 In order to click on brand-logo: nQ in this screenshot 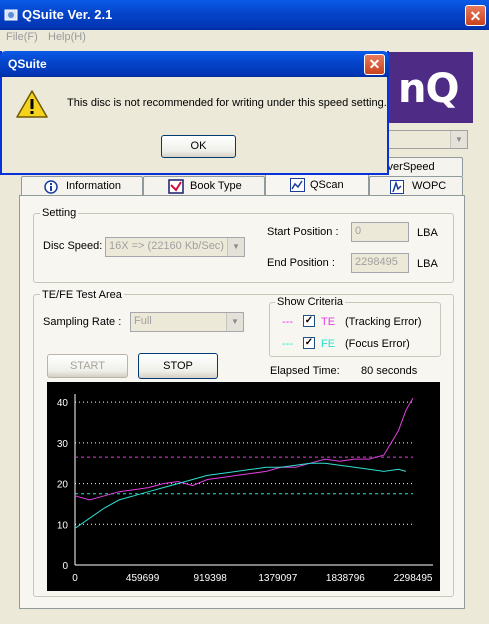, I will do `click(428, 87)`.